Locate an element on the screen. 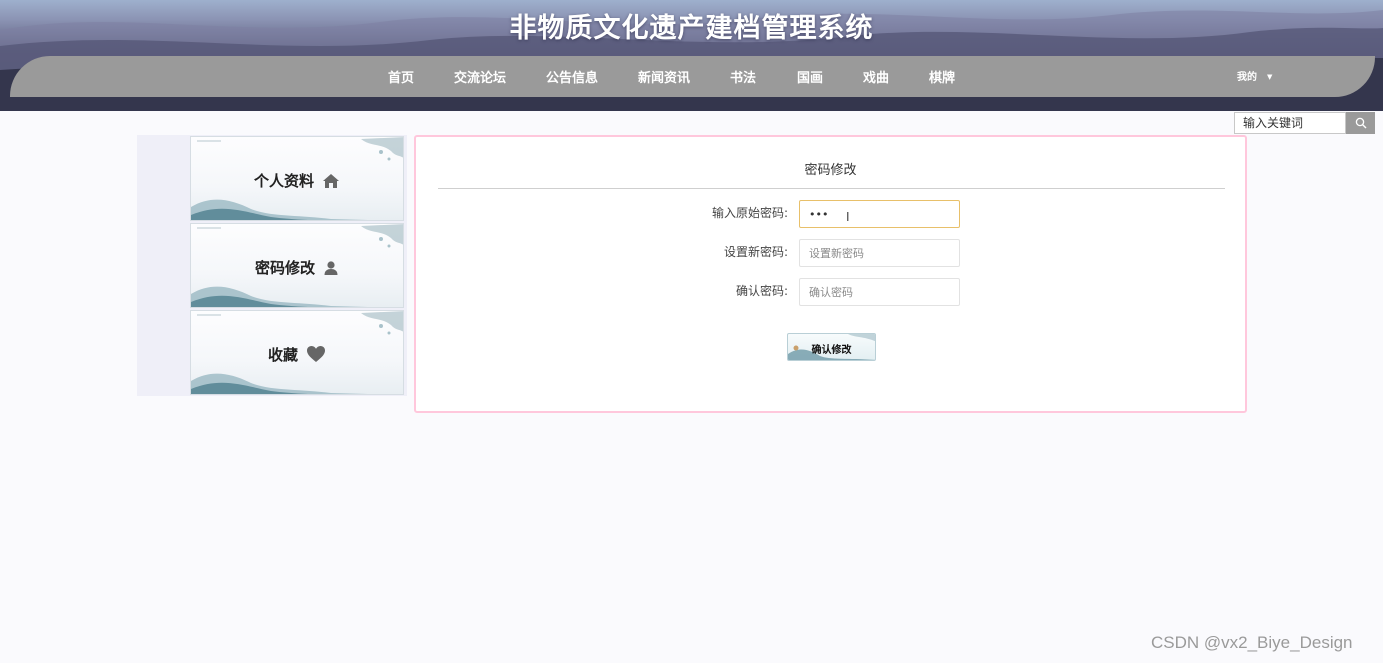  sidebar-label-text: 收藏 is located at coordinates (282, 355).